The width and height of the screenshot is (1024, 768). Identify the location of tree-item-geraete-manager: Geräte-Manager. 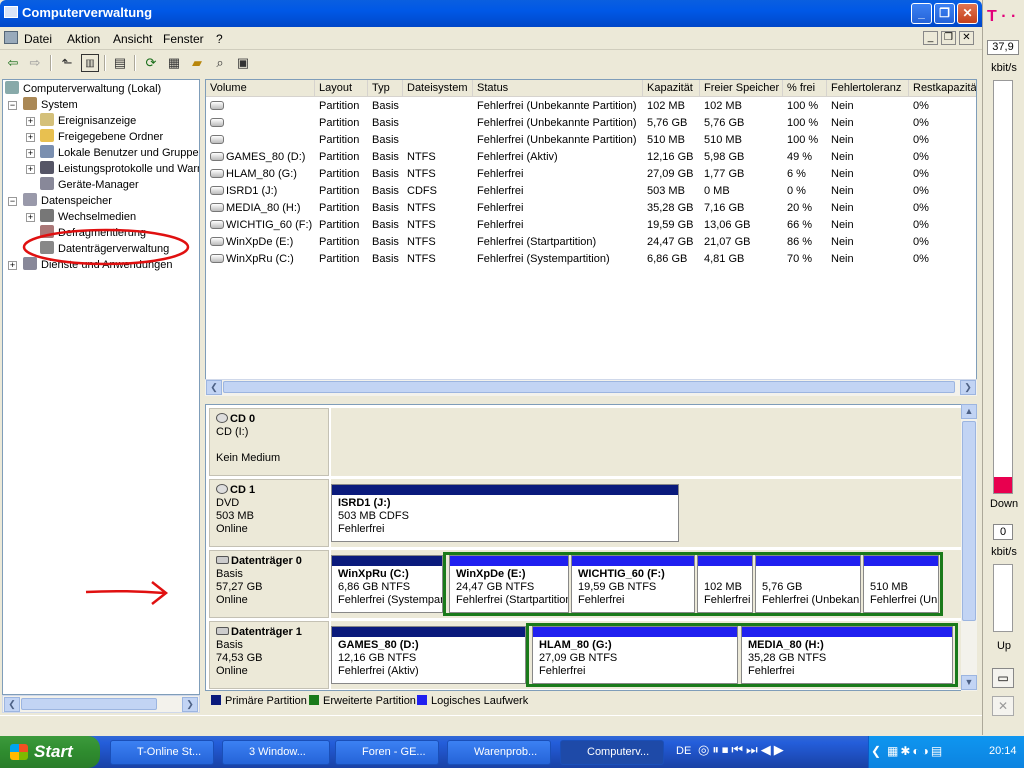
(89, 185).